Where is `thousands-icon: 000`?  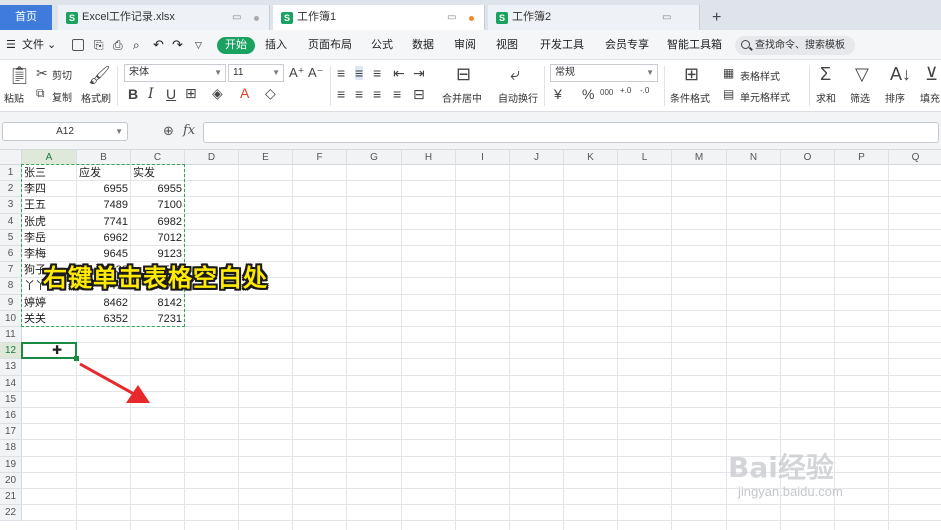
thousands-icon: 000 is located at coordinates (606, 93).